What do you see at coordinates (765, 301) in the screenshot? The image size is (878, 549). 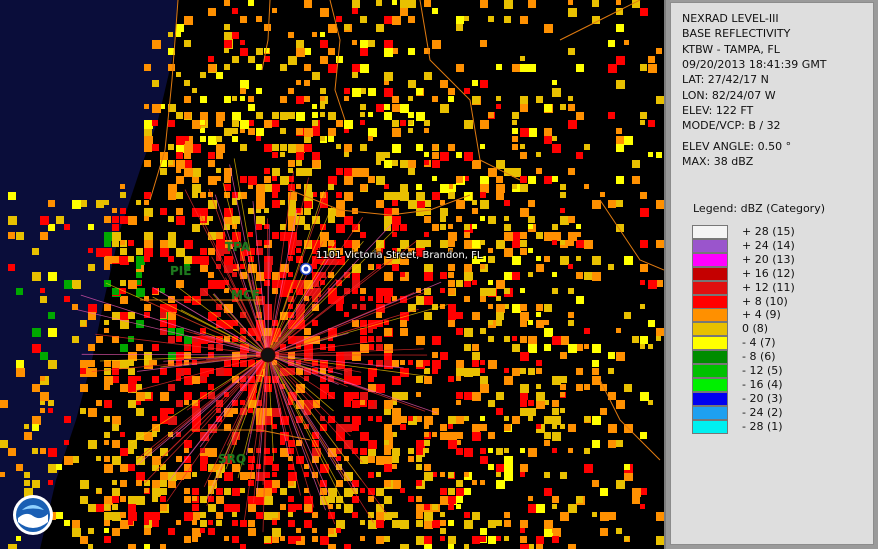 I see `legend-label: + 8 (10)` at bounding box center [765, 301].